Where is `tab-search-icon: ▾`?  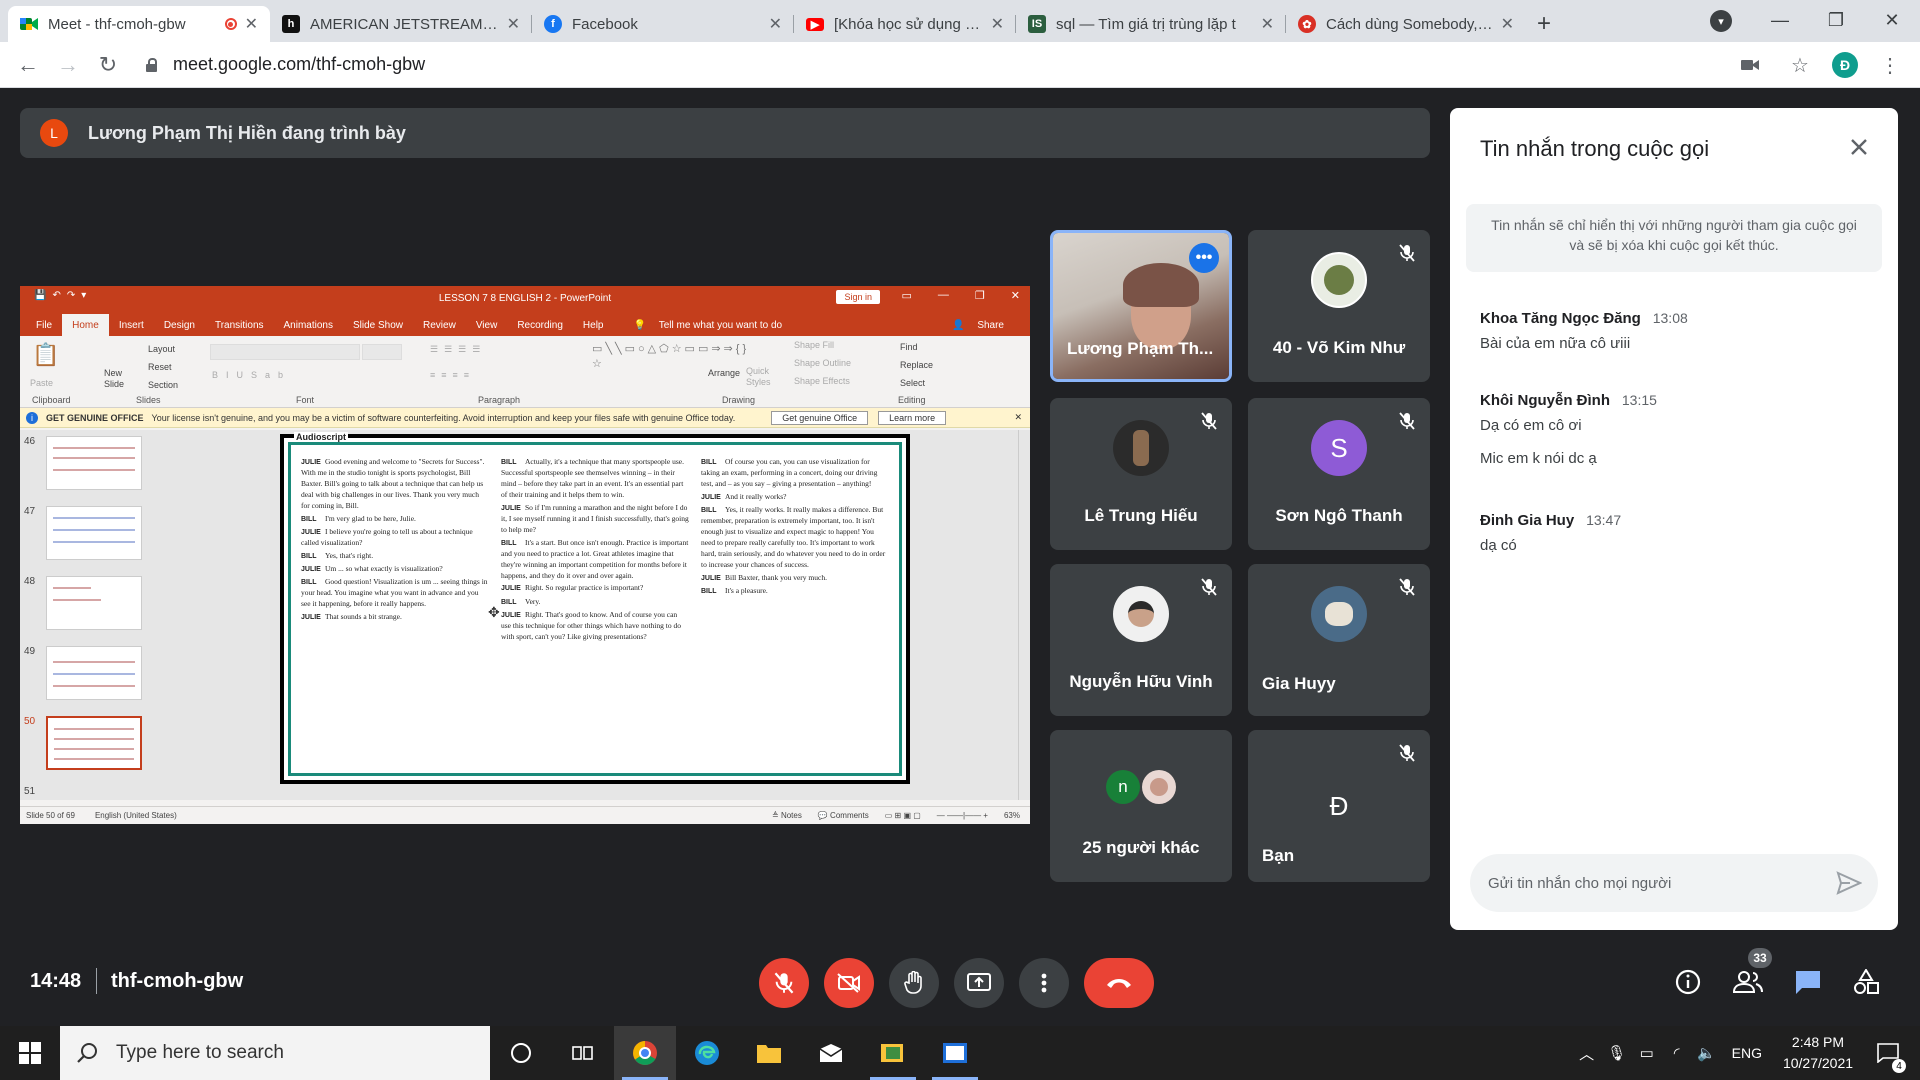
tab-search-icon: ▾ is located at coordinates (1721, 21).